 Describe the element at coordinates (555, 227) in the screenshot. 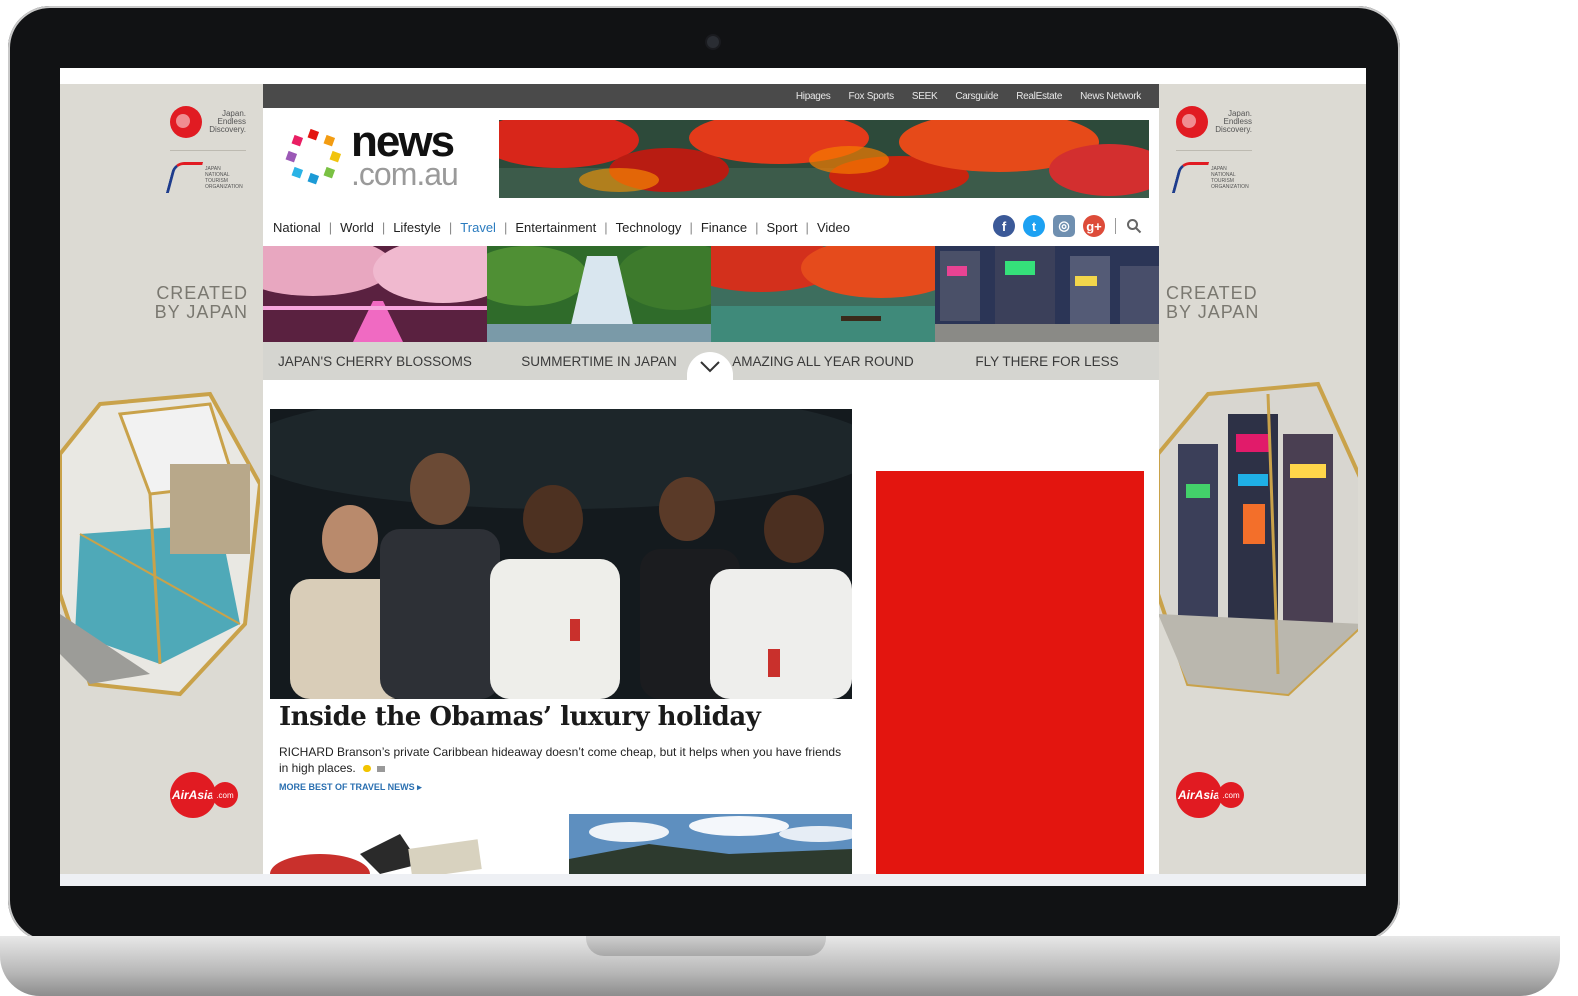

I see `nav-item-entertainment: Entertainment` at that location.